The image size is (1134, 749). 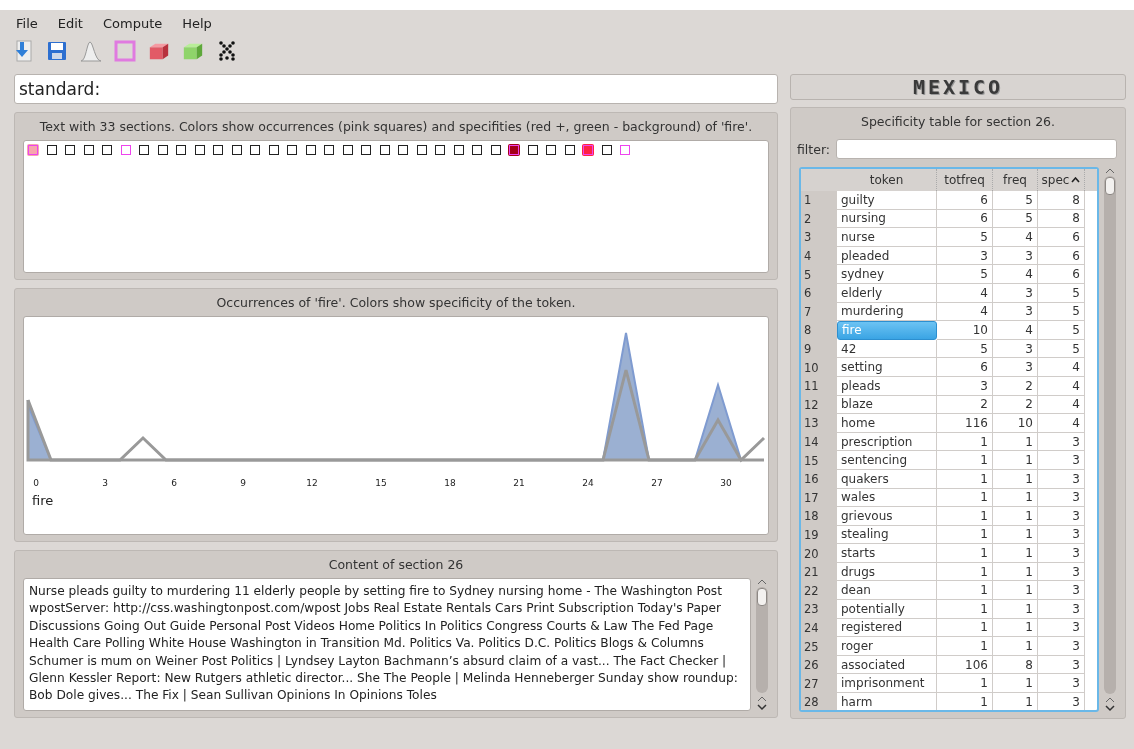 I want to click on tick-label: 18, so click(x=450, y=483).